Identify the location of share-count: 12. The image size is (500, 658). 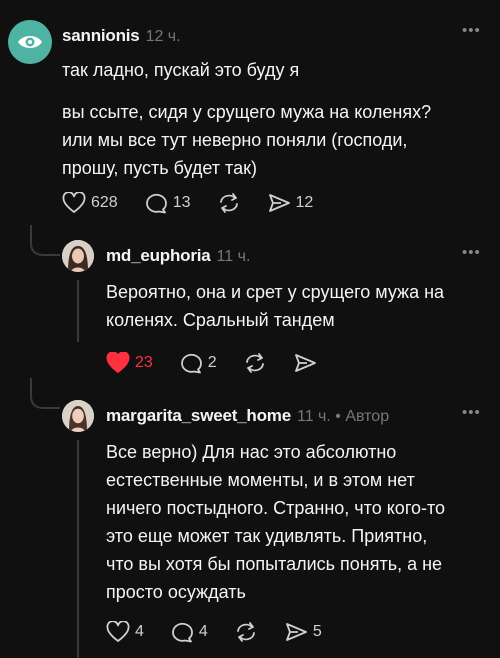
(304, 202).